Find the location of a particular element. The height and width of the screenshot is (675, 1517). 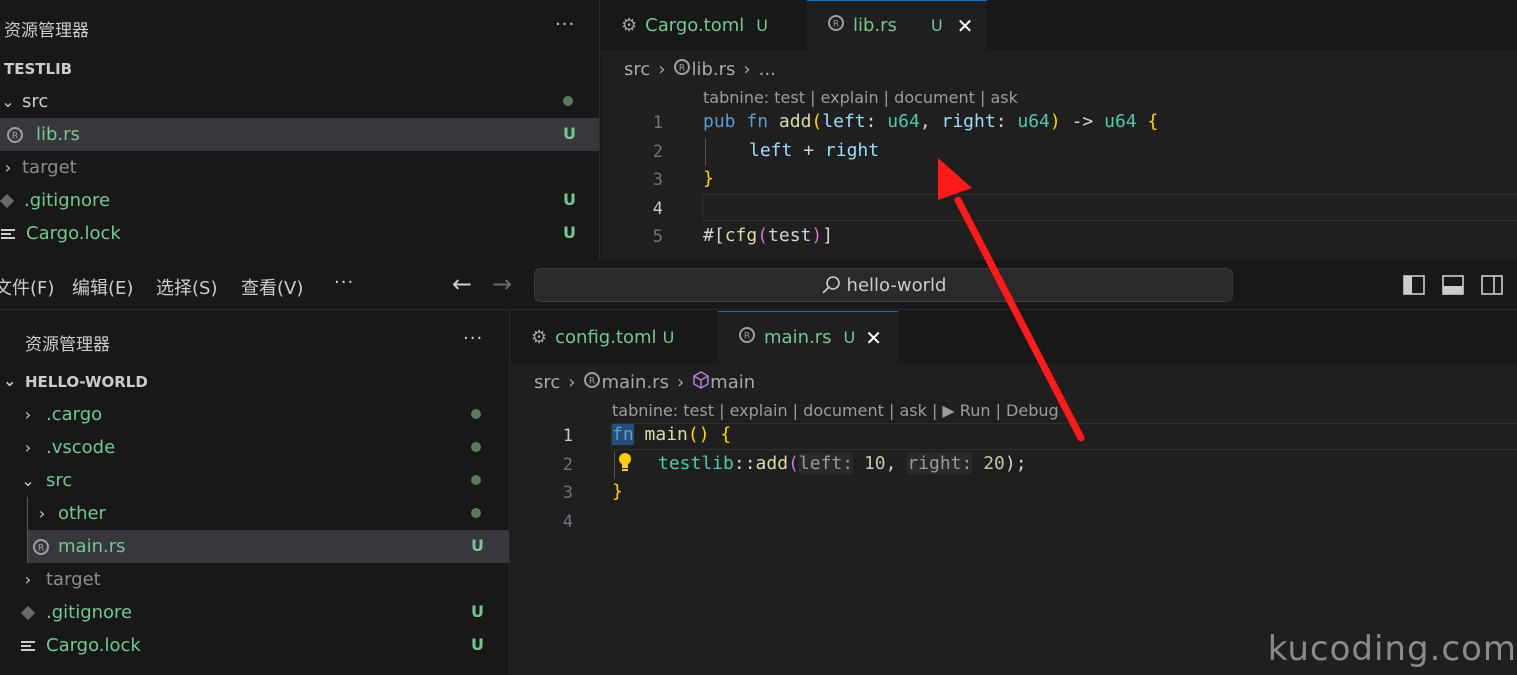

watermark: kucoding.com is located at coordinates (1392, 649).